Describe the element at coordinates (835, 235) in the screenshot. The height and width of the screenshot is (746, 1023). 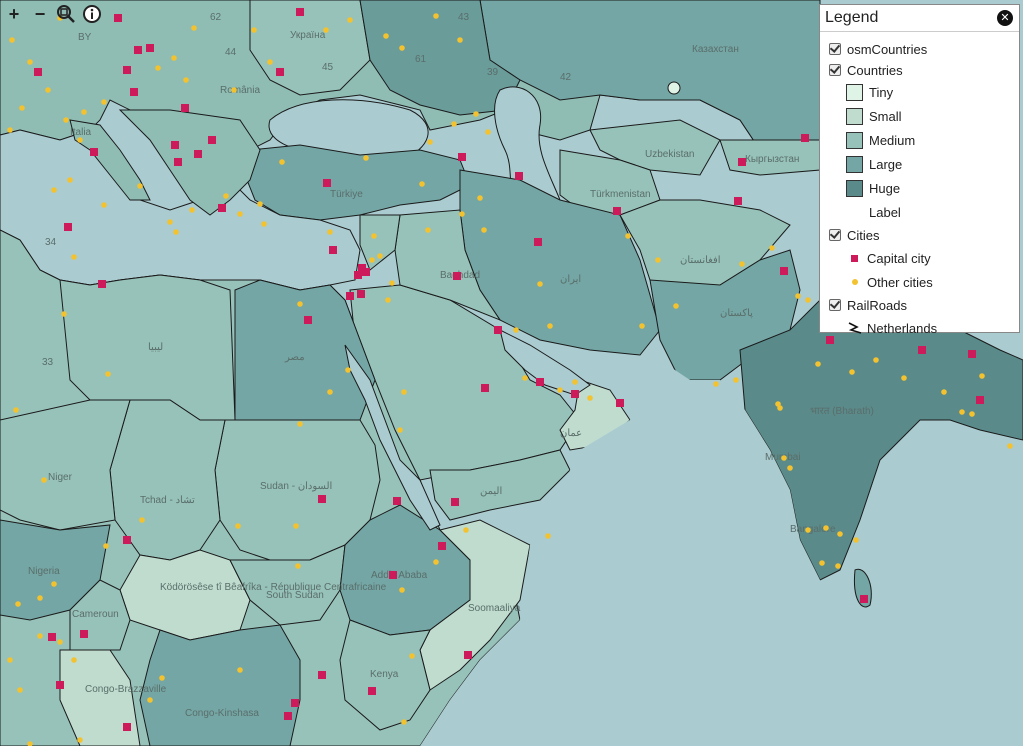
I see `checkbox-cities` at that location.